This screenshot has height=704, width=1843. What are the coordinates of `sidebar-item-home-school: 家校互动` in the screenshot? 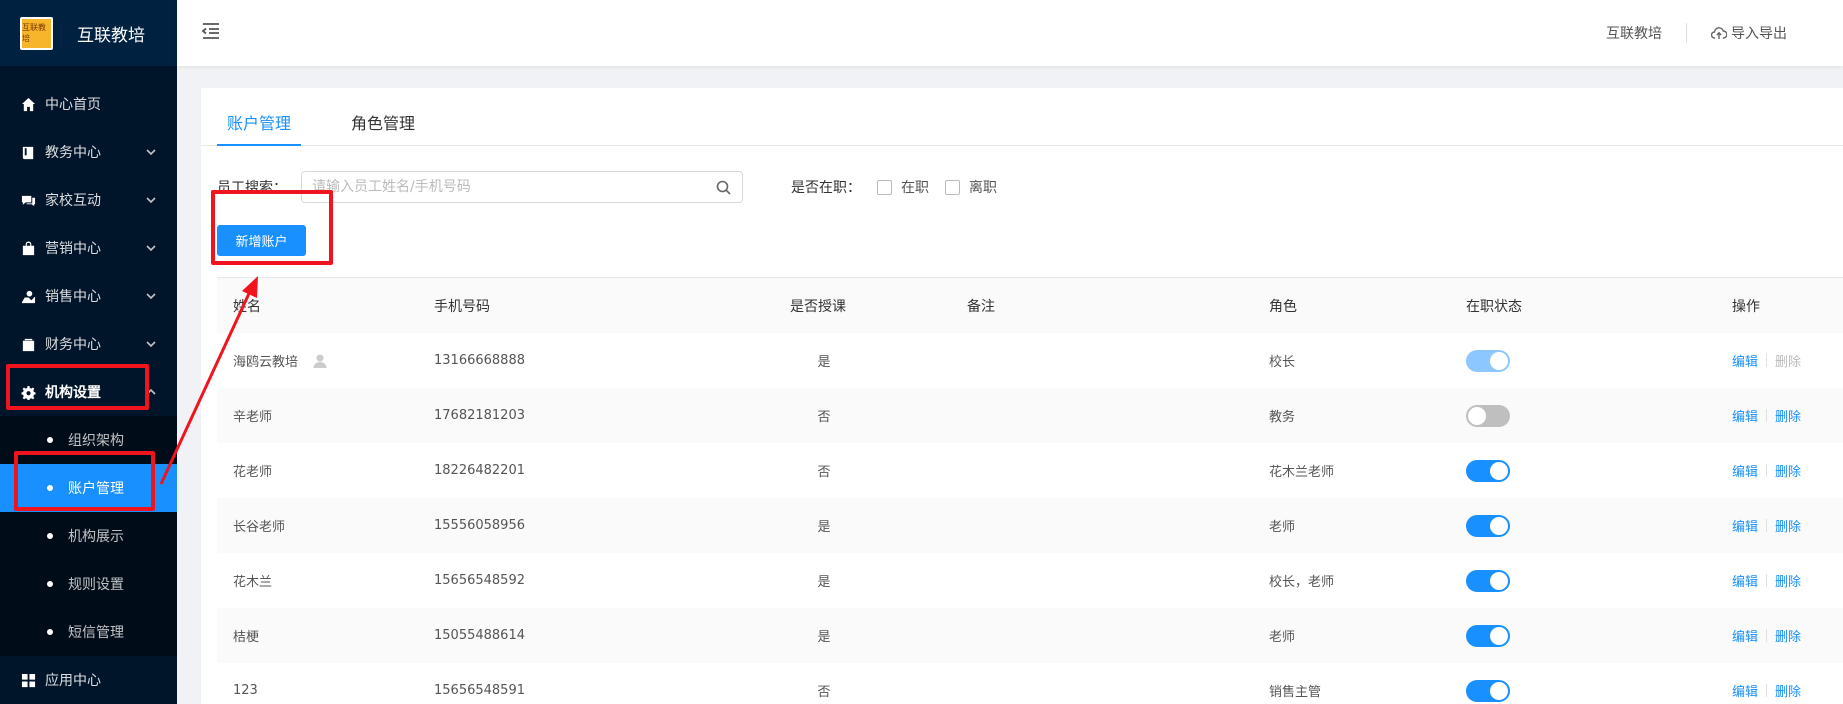 It's located at (88, 200).